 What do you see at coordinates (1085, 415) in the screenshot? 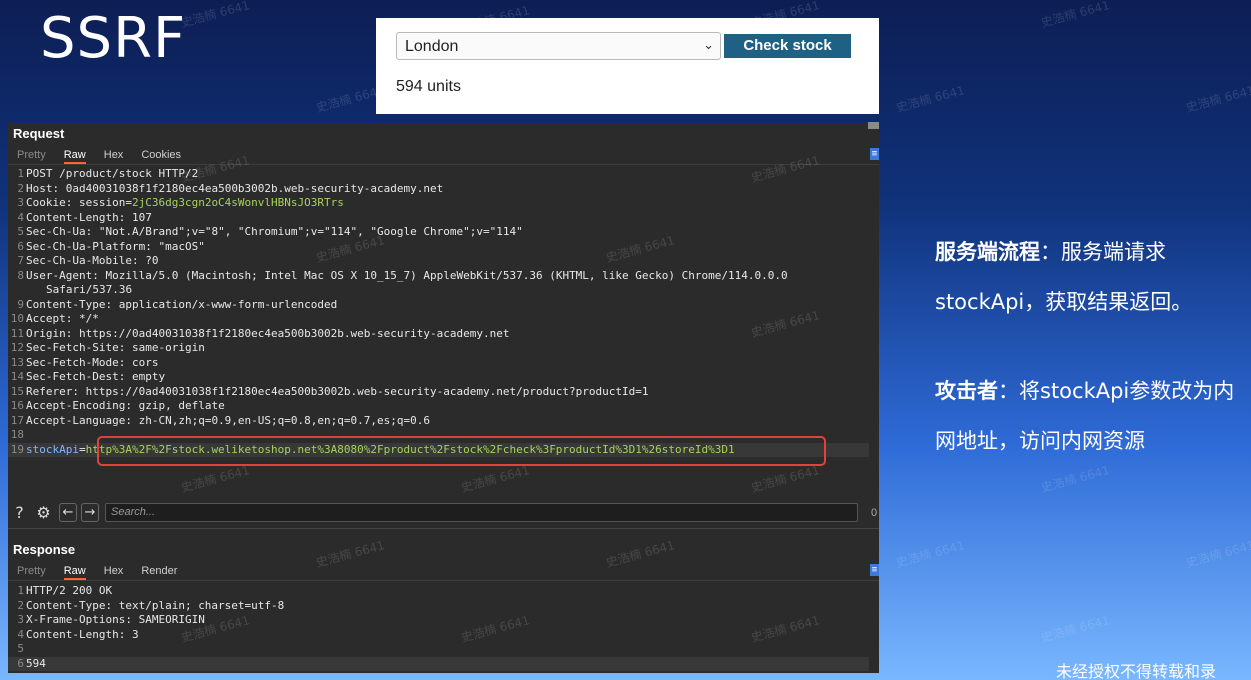
I see `note-attacker: 攻击者：将stockApi参数改为内网地址，访问内网资源` at bounding box center [1085, 415].